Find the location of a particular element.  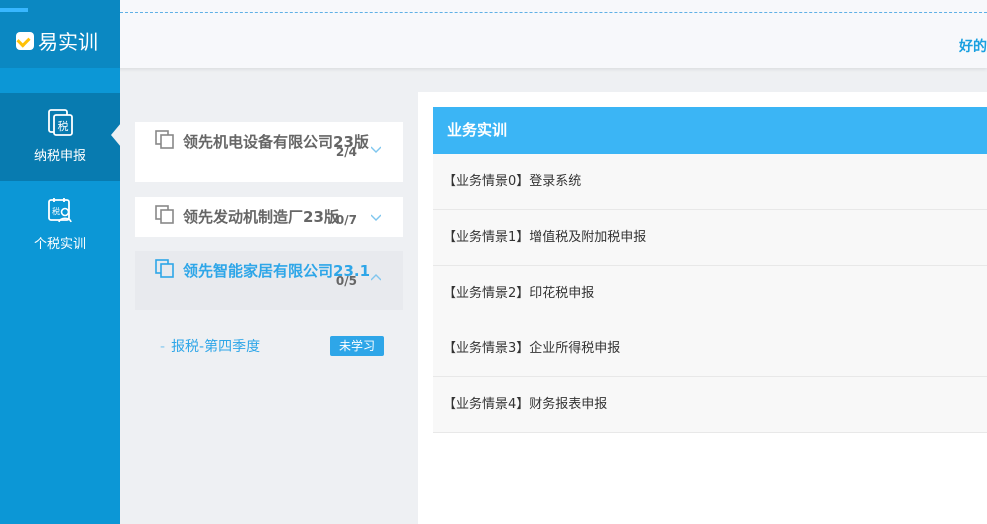

top-divider is located at coordinates (553, 12).